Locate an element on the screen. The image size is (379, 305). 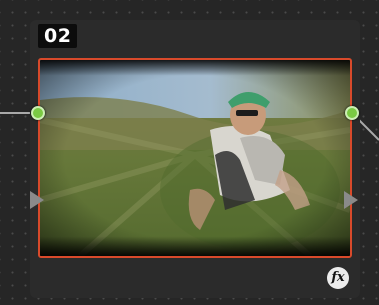
input-connection-port is located at coordinates (38, 113).